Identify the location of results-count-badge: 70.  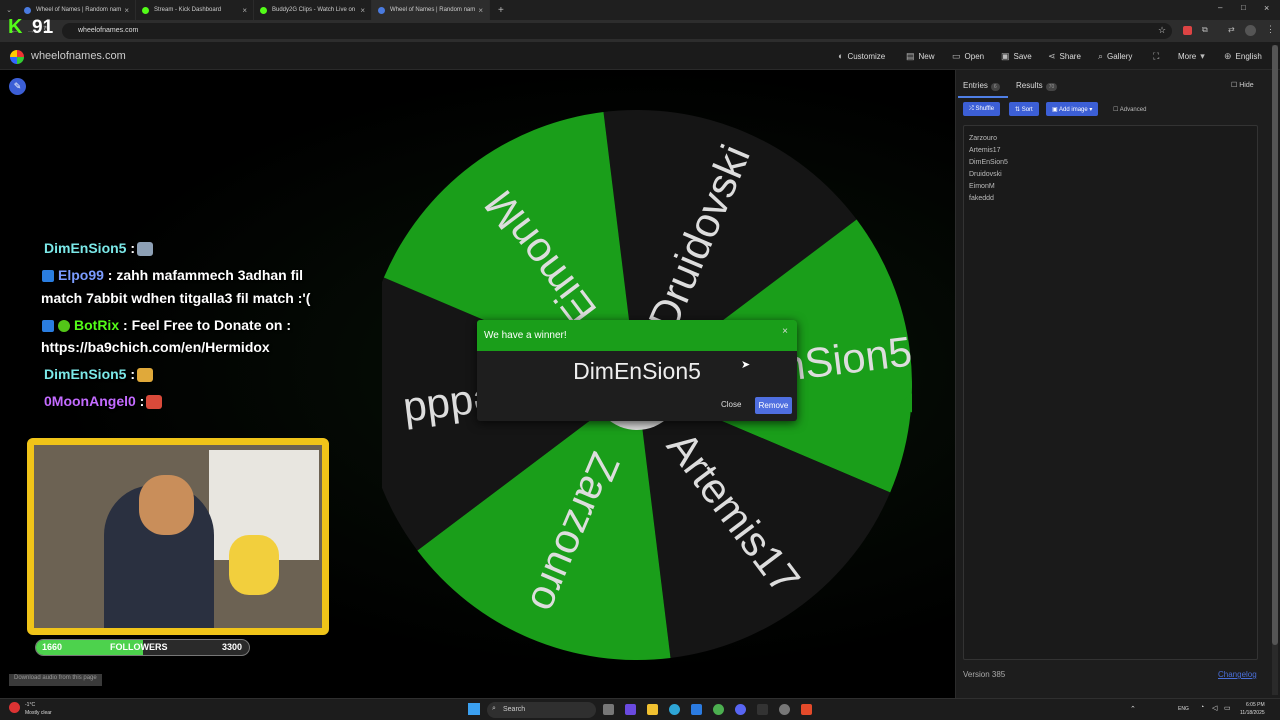
(1051, 87).